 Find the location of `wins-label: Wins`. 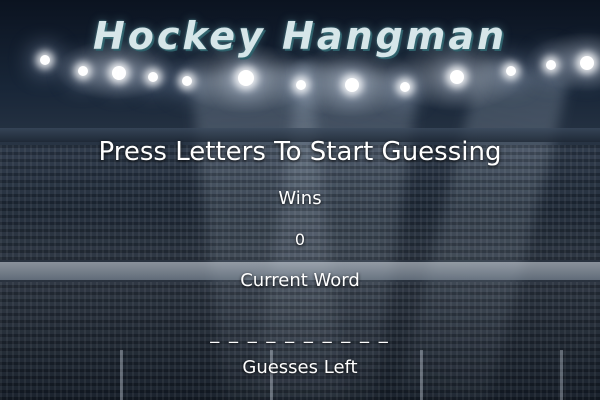

wins-label: Wins is located at coordinates (300, 198).